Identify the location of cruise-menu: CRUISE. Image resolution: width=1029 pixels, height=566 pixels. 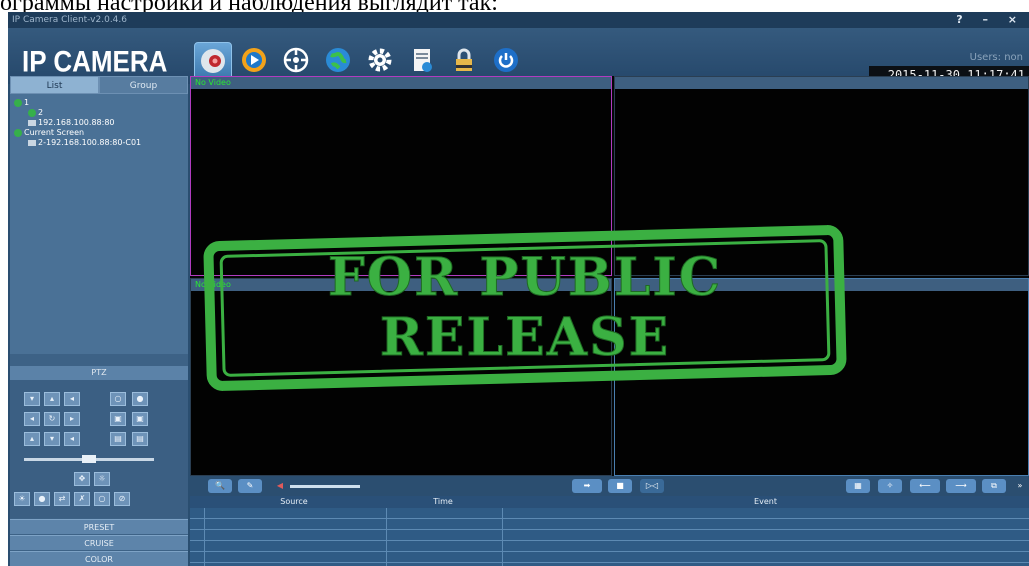
(99, 542).